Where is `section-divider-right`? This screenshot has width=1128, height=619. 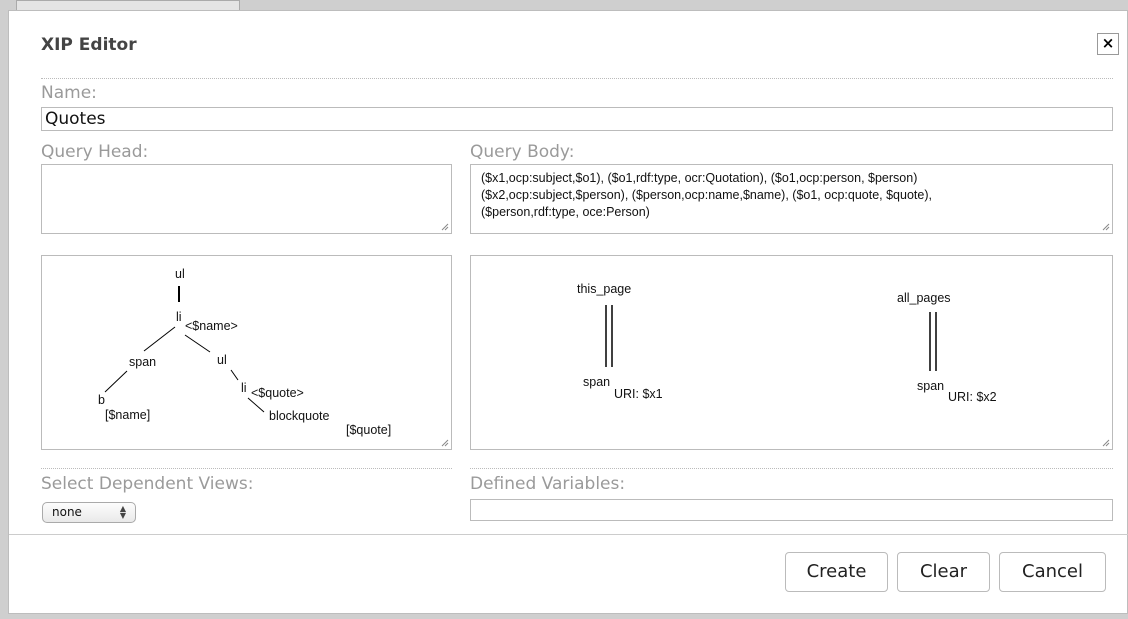
section-divider-right is located at coordinates (791, 468).